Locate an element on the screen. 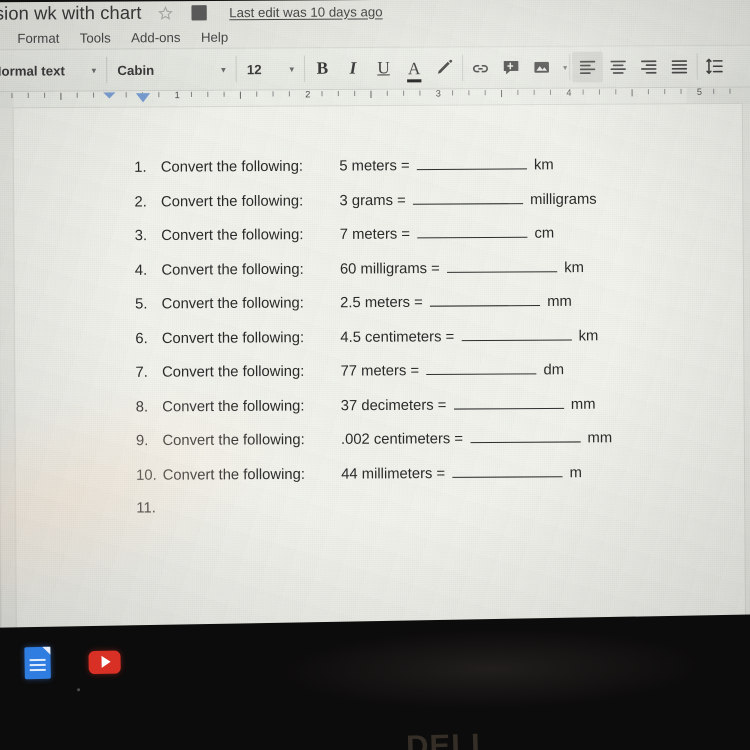 The height and width of the screenshot is (750, 750). question-value: 37 decimeters = is located at coordinates (393, 405).